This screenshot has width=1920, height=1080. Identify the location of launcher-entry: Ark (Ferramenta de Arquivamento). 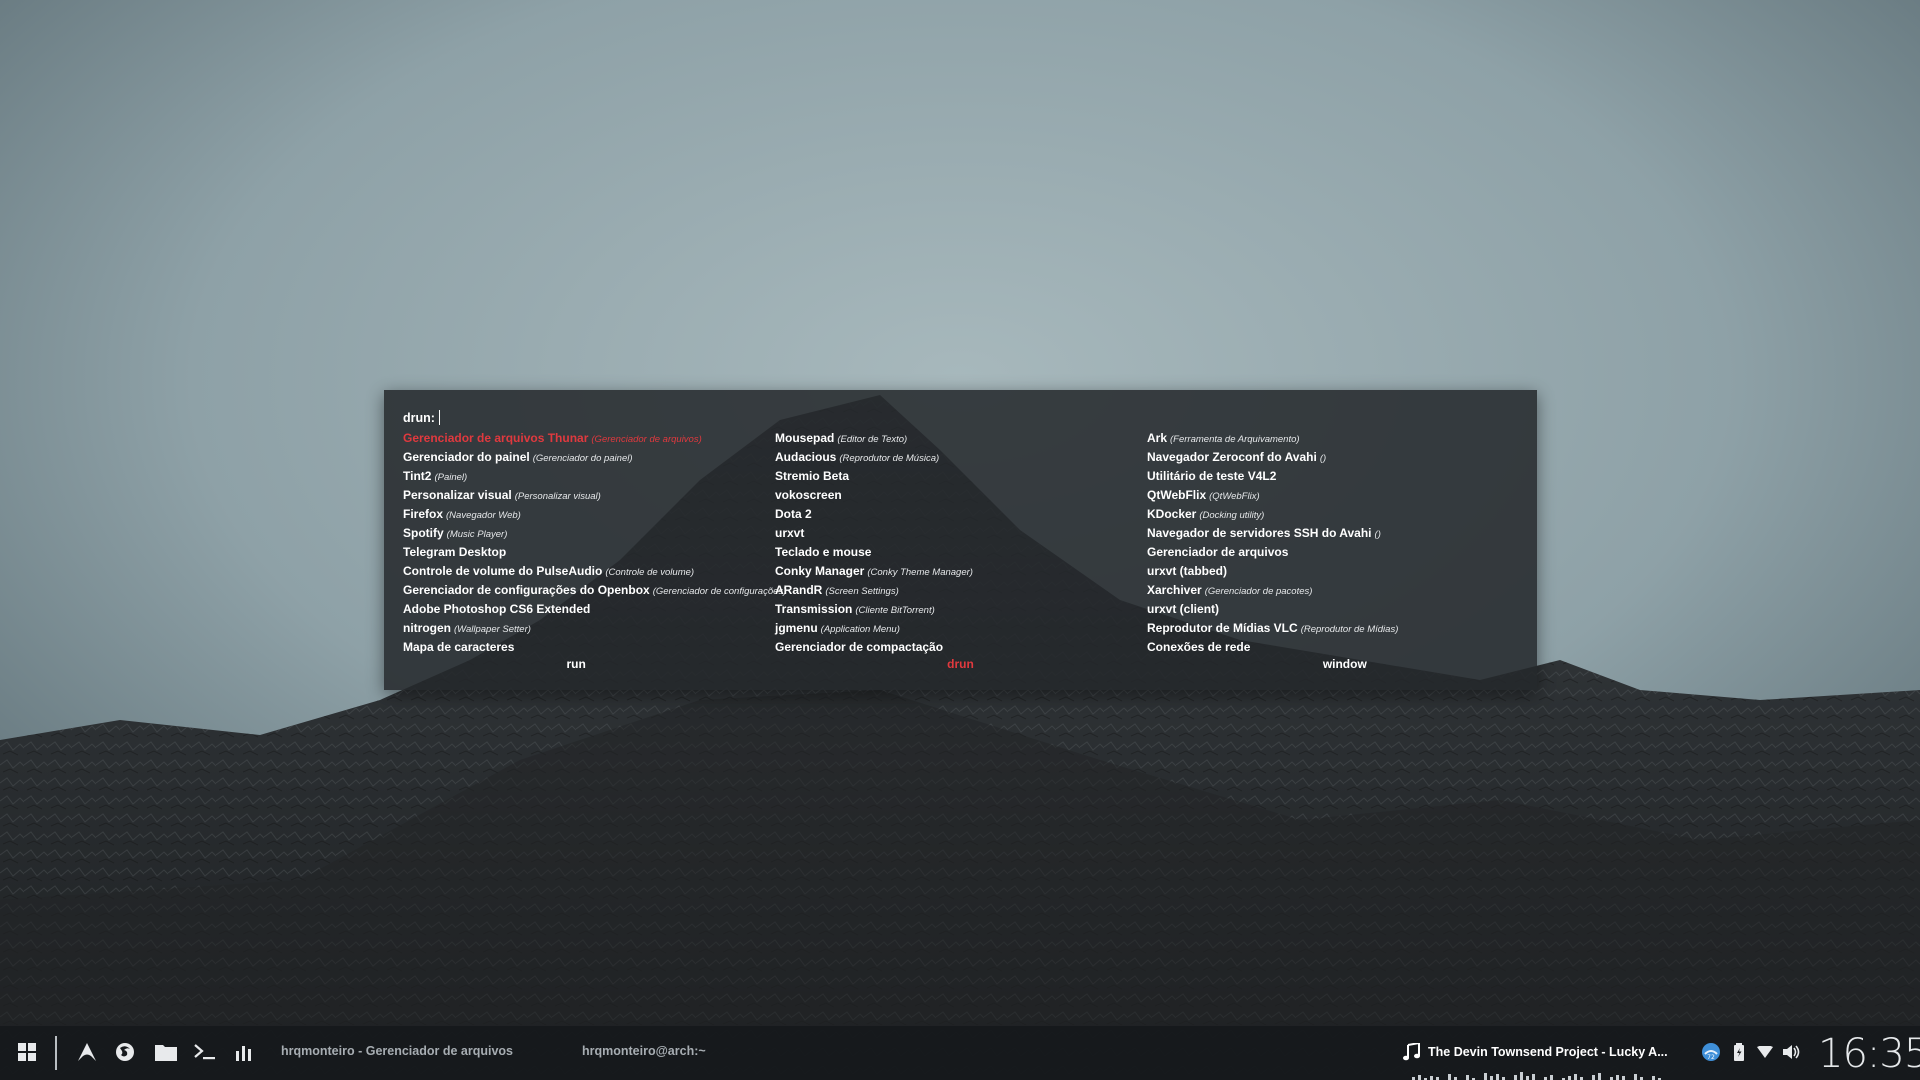
(1332, 438).